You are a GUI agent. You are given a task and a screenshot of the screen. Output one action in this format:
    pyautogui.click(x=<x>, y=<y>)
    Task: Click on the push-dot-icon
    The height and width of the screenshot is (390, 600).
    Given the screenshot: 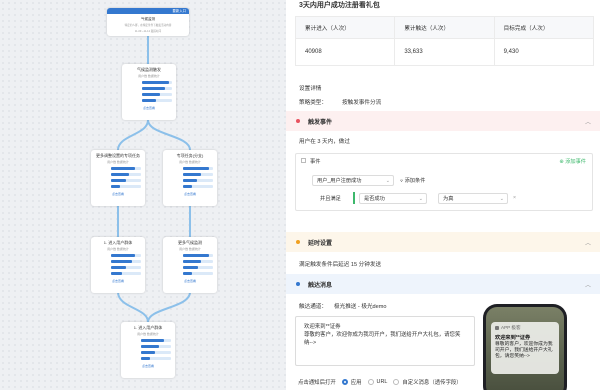 What is the action you would take?
    pyautogui.click(x=298, y=284)
    